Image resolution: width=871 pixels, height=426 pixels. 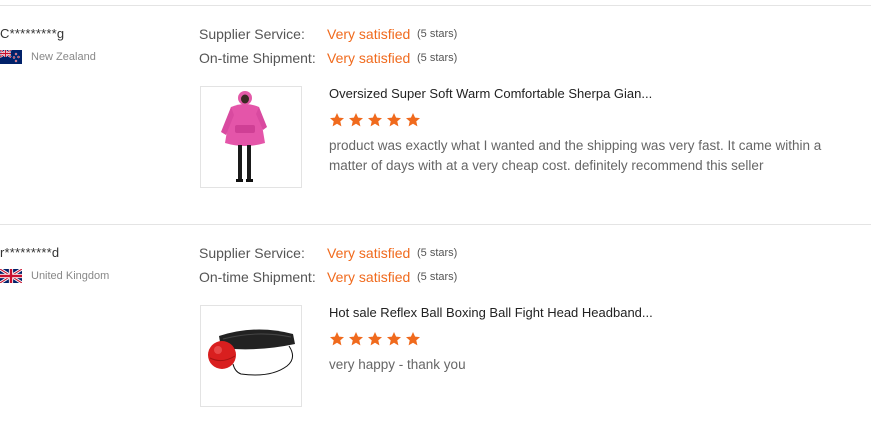 I want to click on reflex-boxing-ball-image, so click(x=251, y=356).